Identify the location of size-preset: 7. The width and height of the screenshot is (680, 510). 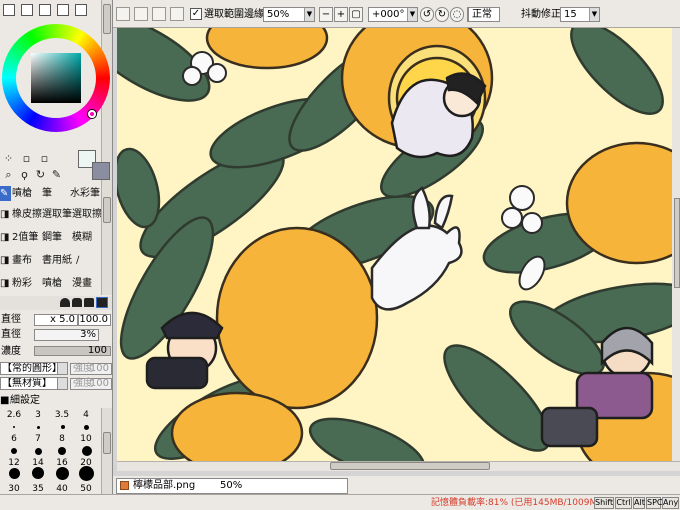
(38, 439).